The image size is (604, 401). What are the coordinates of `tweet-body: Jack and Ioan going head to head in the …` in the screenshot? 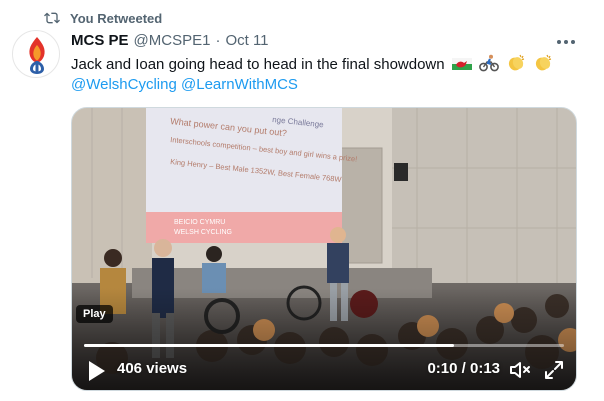 It's located at (258, 64).